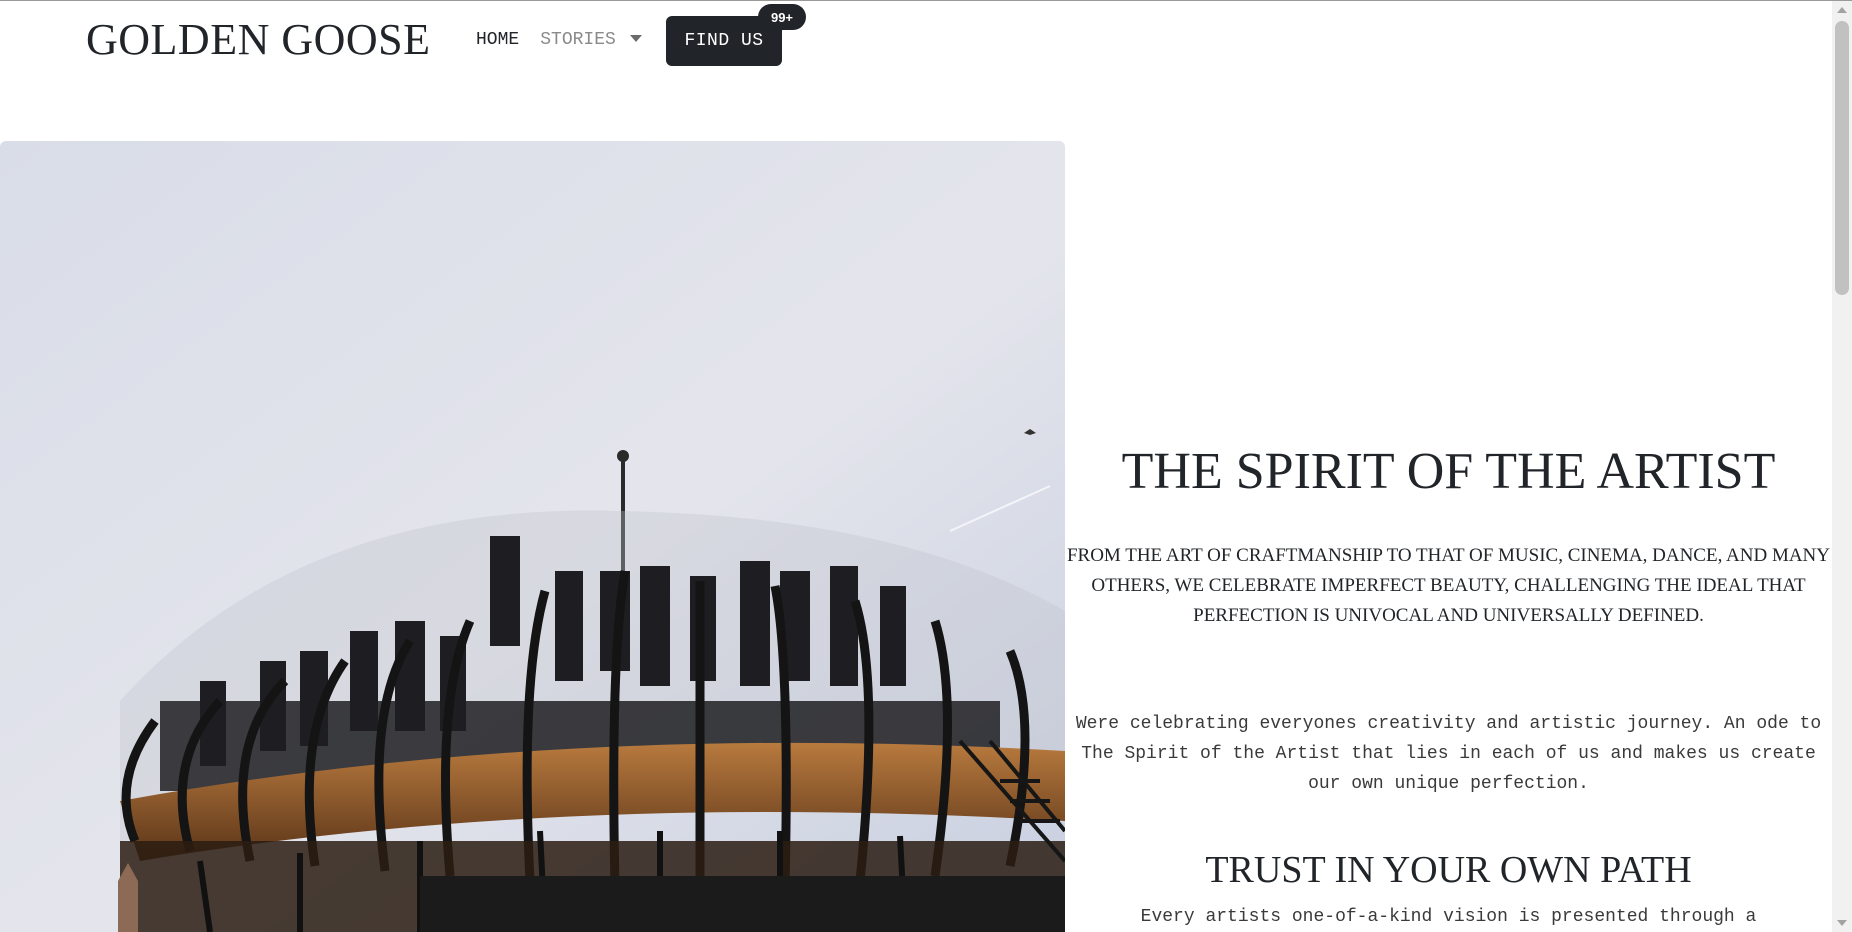  What do you see at coordinates (1842, 923) in the screenshot?
I see `scroll-down-arrow-icon` at bounding box center [1842, 923].